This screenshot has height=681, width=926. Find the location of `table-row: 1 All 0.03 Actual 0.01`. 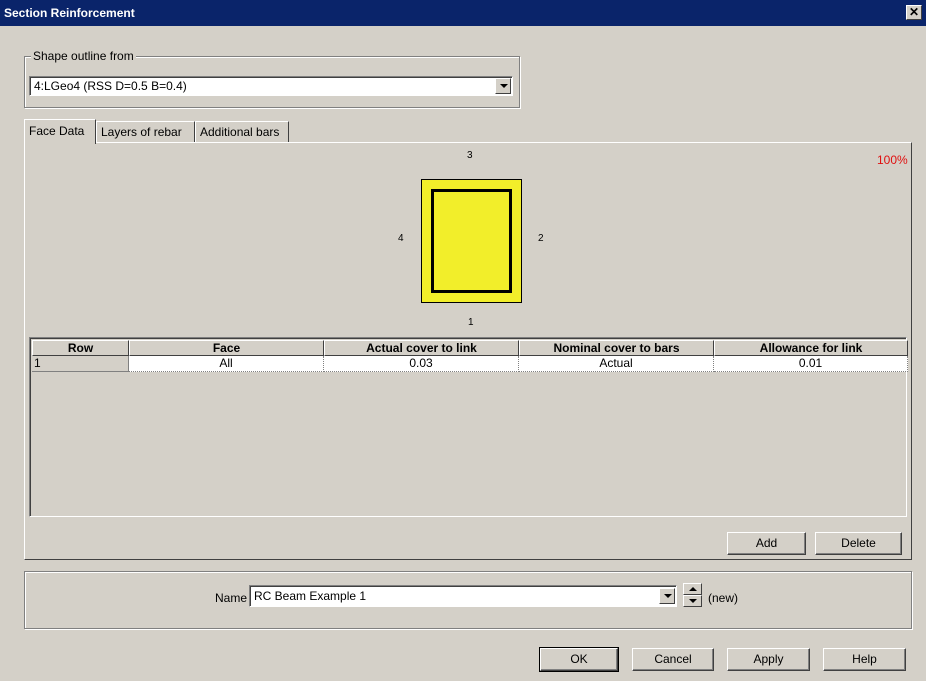

table-row: 1 All 0.03 Actual 0.01 is located at coordinates (470, 364).